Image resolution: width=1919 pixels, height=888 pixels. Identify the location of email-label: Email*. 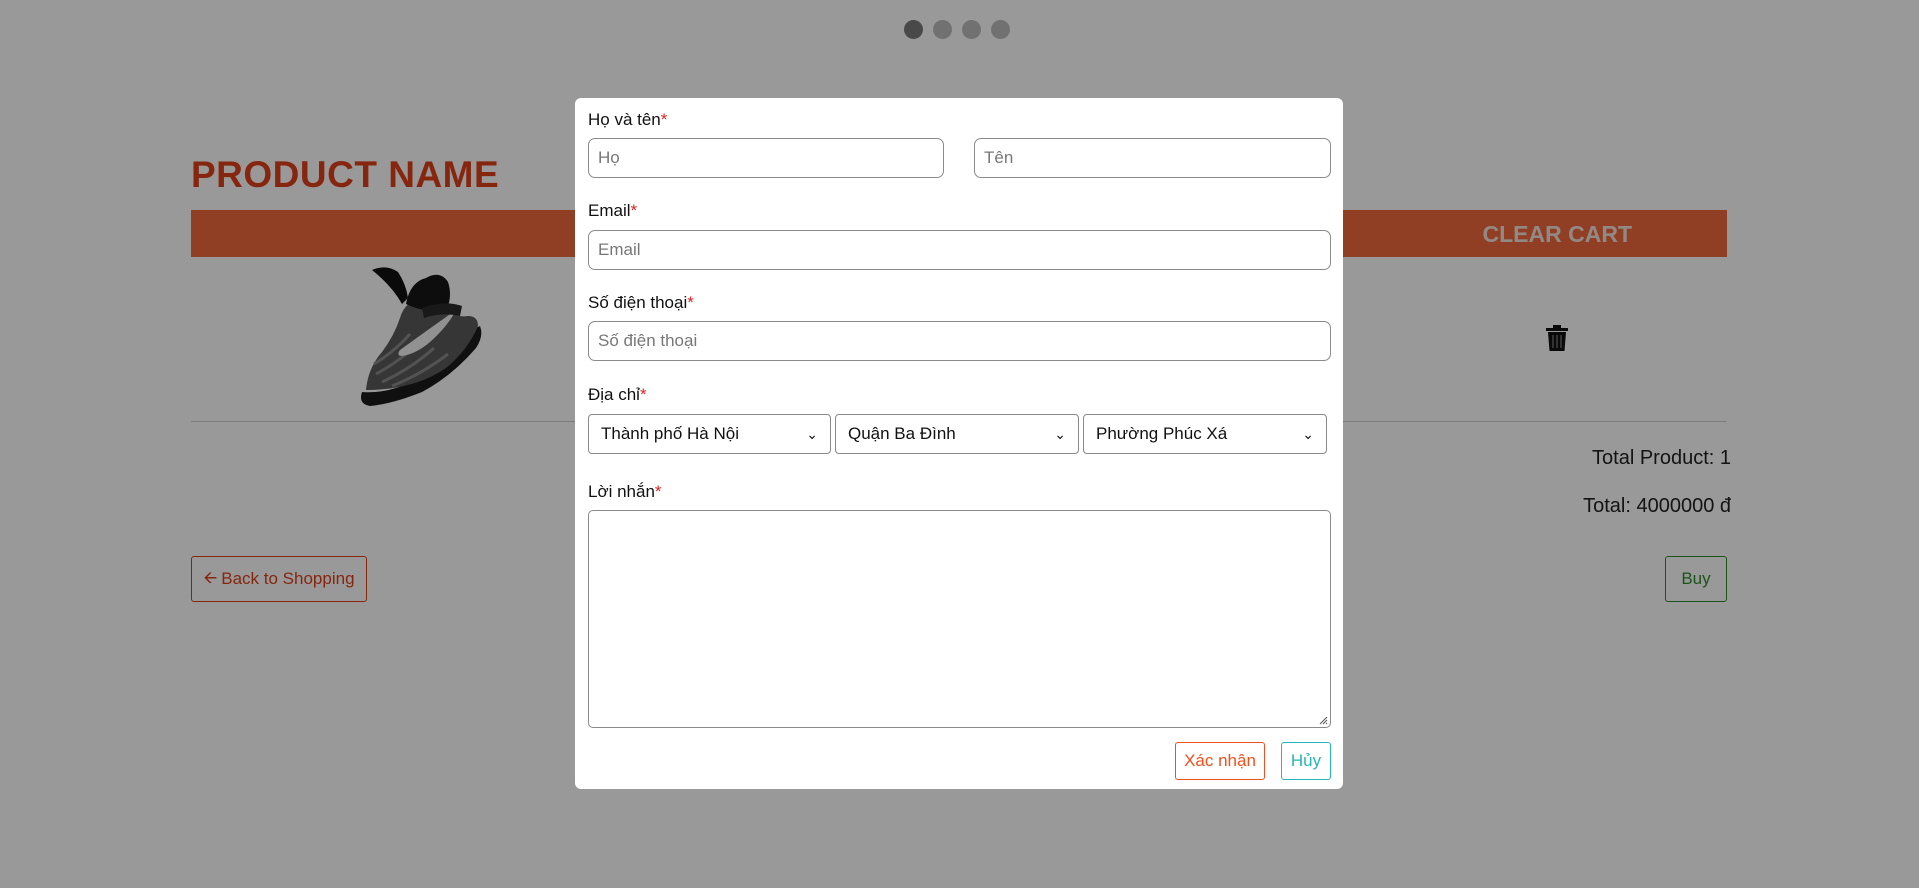
(612, 211).